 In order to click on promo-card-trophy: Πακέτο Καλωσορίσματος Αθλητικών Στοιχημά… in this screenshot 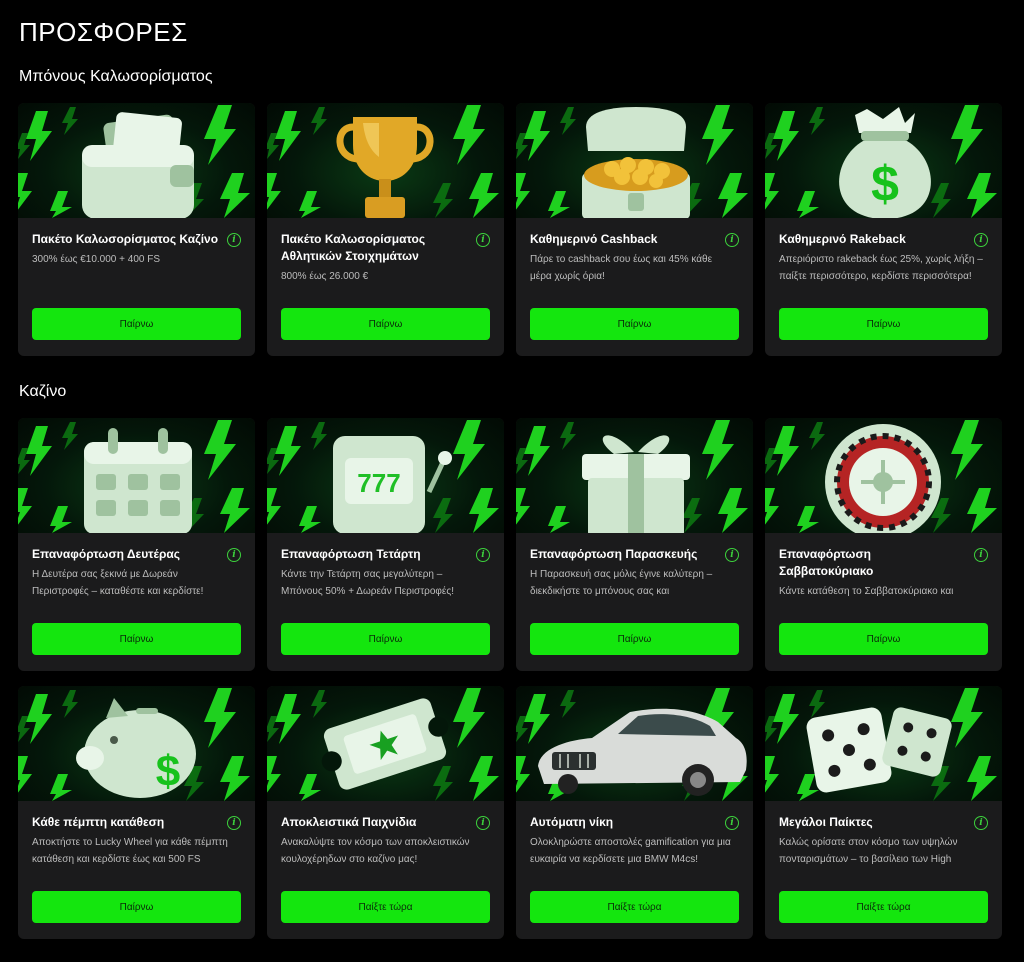, I will do `click(385, 229)`.